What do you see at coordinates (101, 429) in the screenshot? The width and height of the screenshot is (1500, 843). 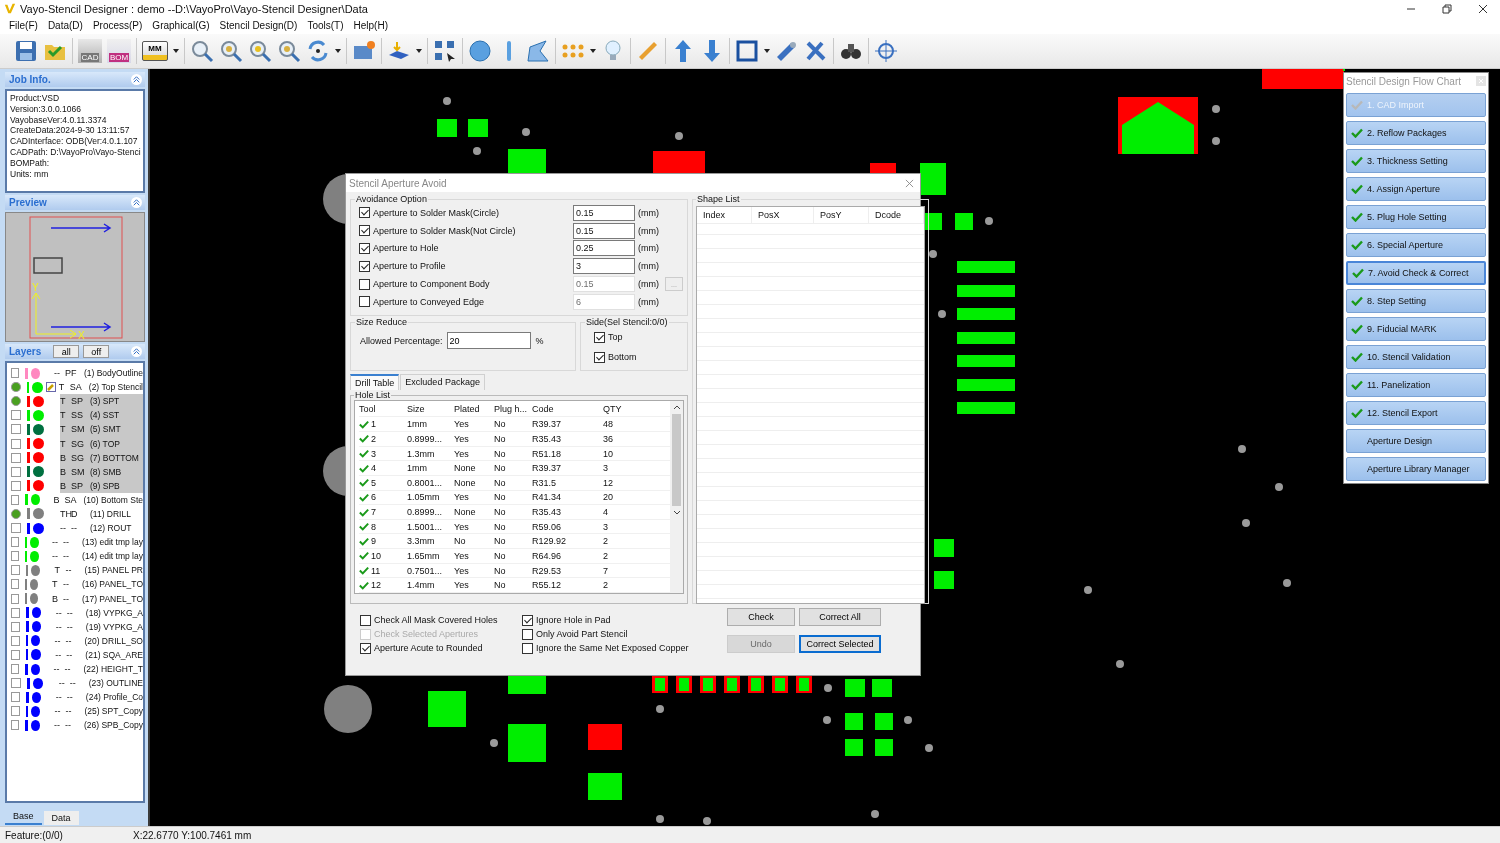 I see `layer-row-highlight: T SM (5) SMT` at bounding box center [101, 429].